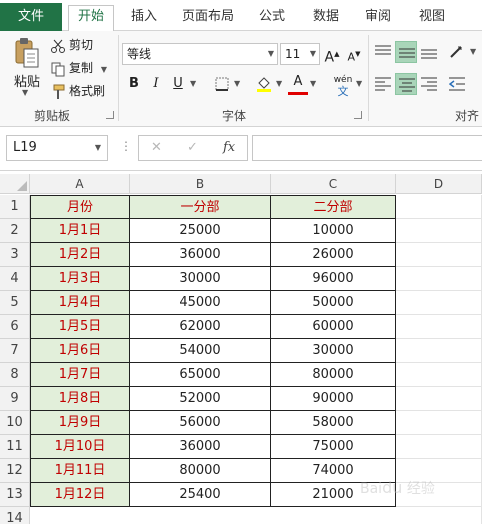 This screenshot has height=524, width=482. I want to click on phonetic-button: wén 文, so click(343, 85).